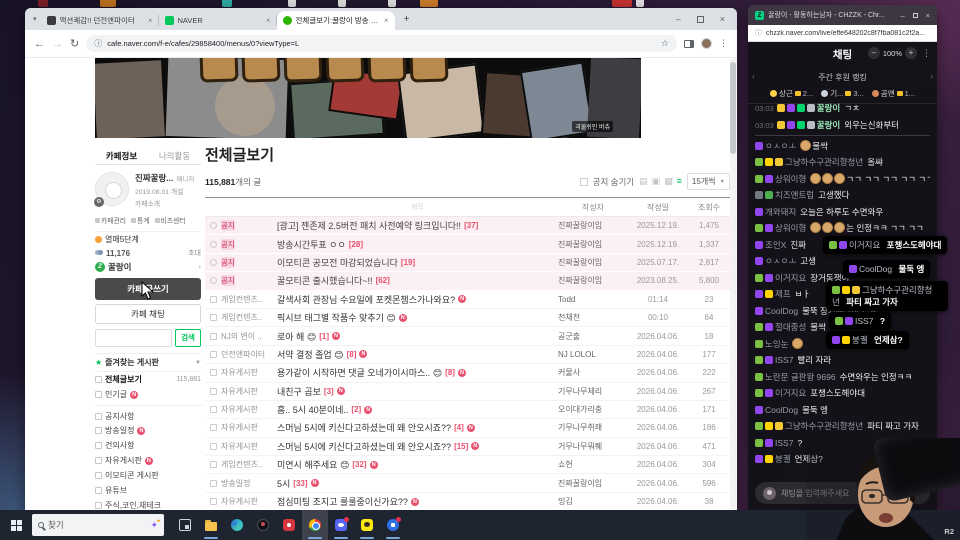 Image resolution: width=960 pixels, height=540 pixels. I want to click on browser-tab: NAVER ×, so click(218, 20).